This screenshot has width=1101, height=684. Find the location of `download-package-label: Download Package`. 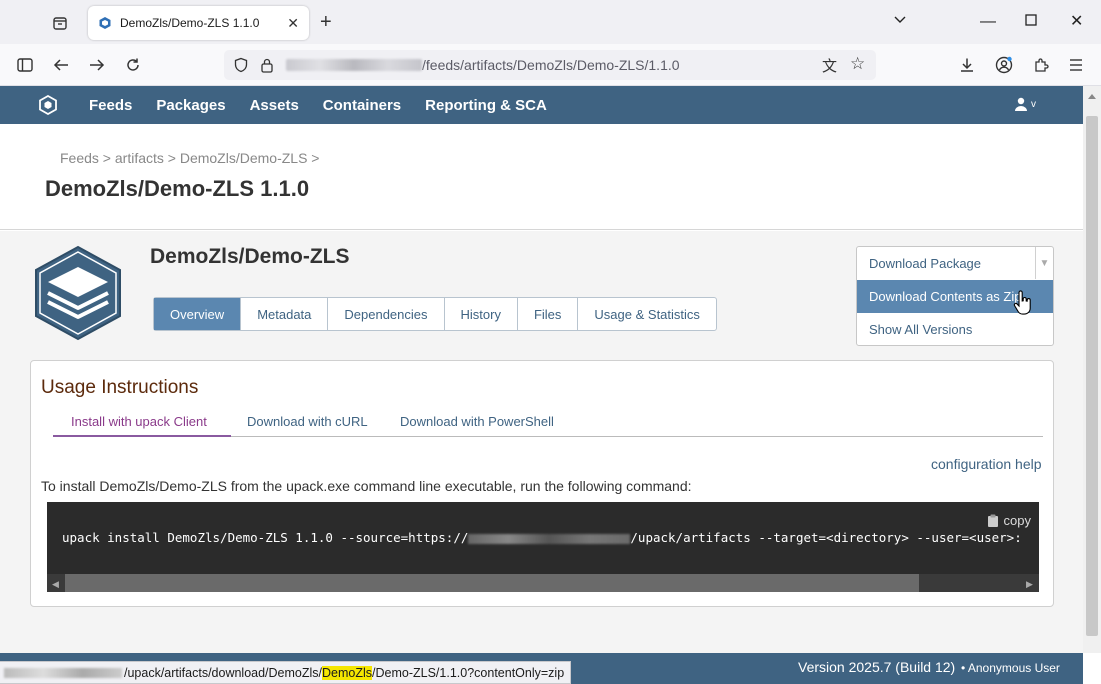

download-package-label: Download Package is located at coordinates (925, 263).